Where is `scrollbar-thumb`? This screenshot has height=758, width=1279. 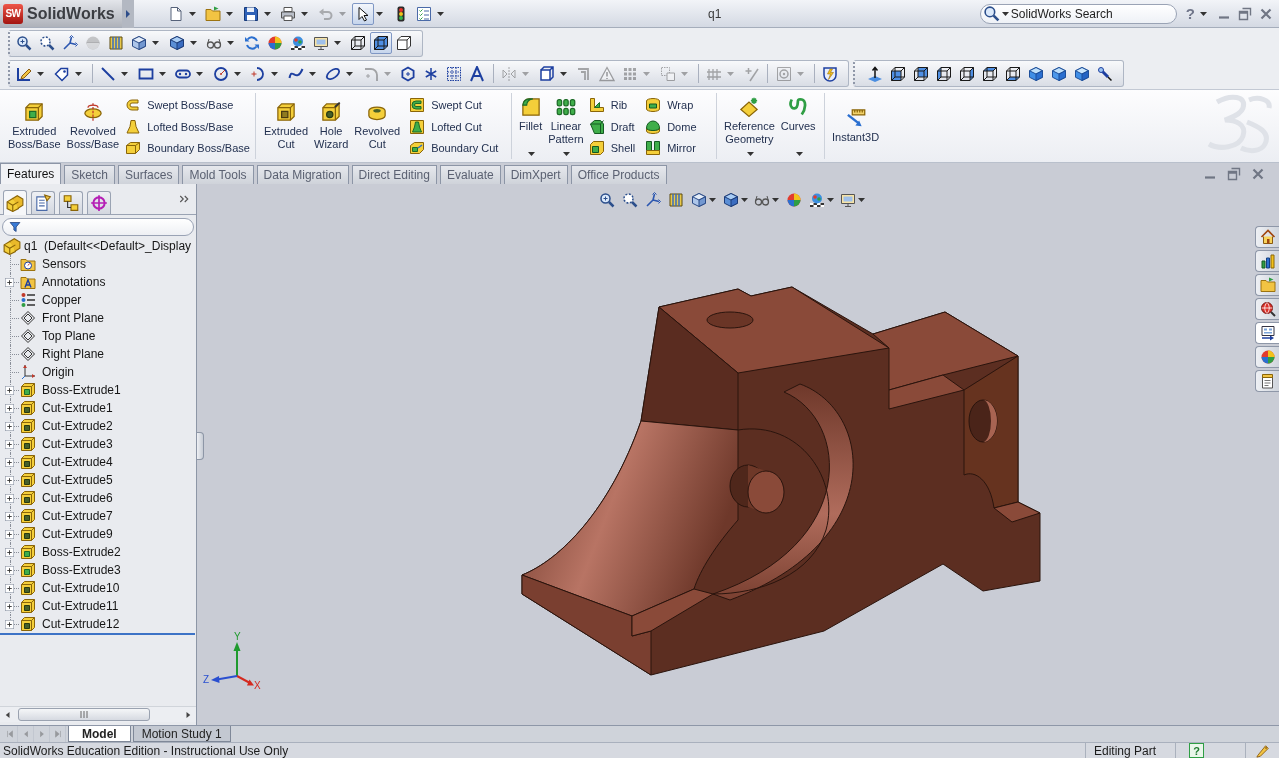
scrollbar-thumb is located at coordinates (84, 714).